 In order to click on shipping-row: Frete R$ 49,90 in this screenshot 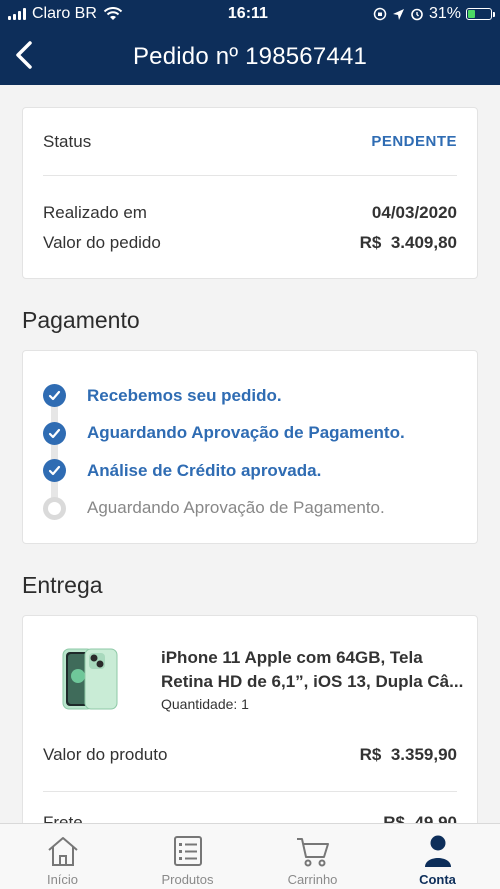, I will do `click(250, 807)`.